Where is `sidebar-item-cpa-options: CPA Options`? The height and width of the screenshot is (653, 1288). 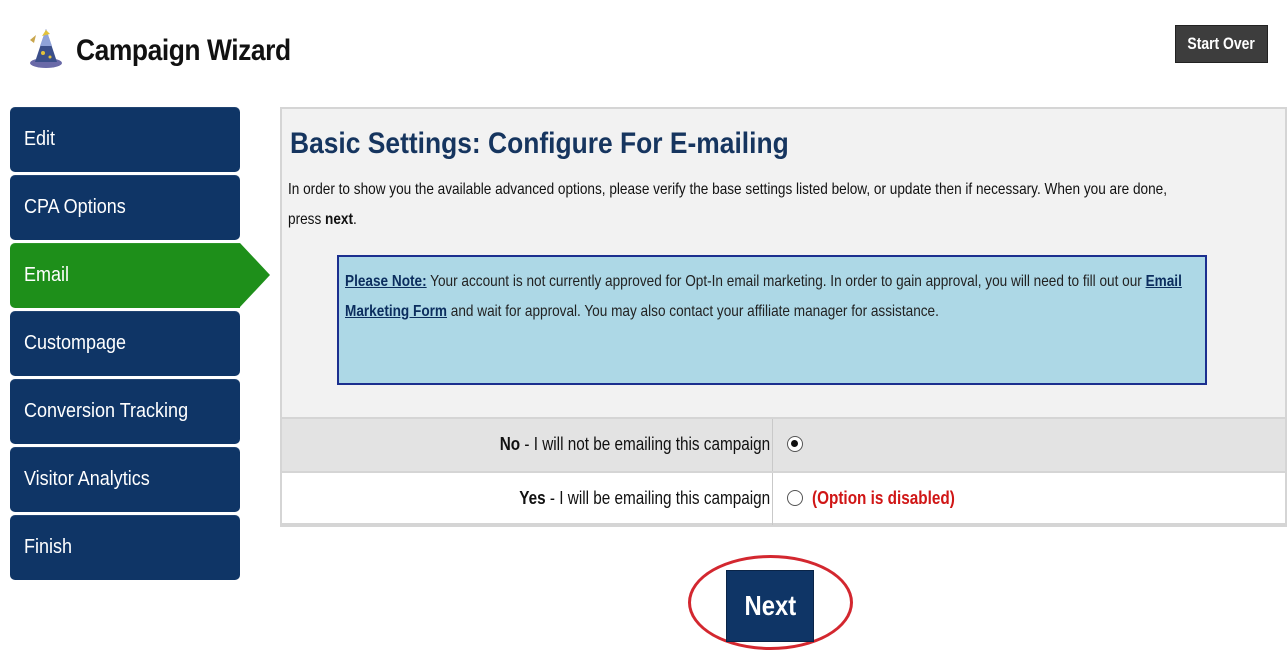
sidebar-item-cpa-options: CPA Options is located at coordinates (125, 207).